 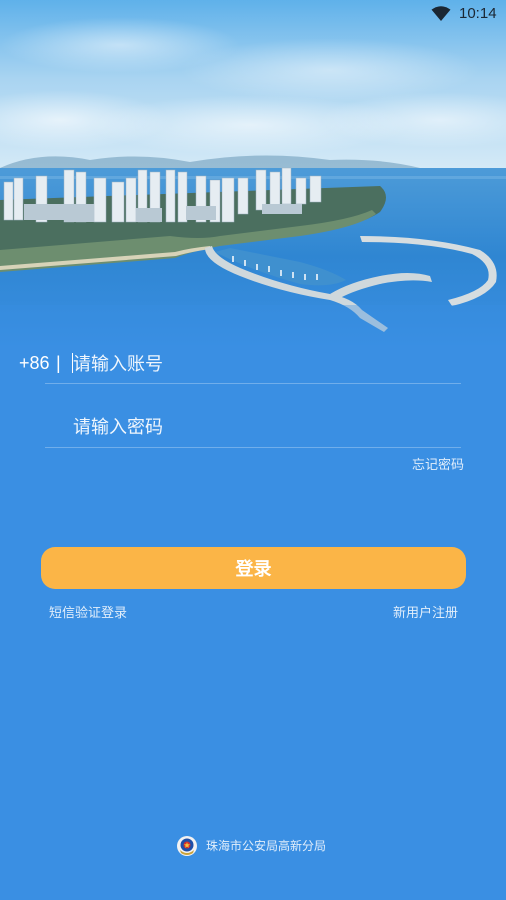 What do you see at coordinates (263, 427) in the screenshot?
I see `password-input` at bounding box center [263, 427].